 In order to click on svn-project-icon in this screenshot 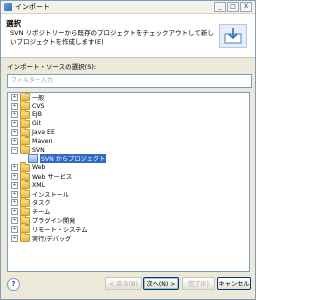, I will do `click(33, 159)`.